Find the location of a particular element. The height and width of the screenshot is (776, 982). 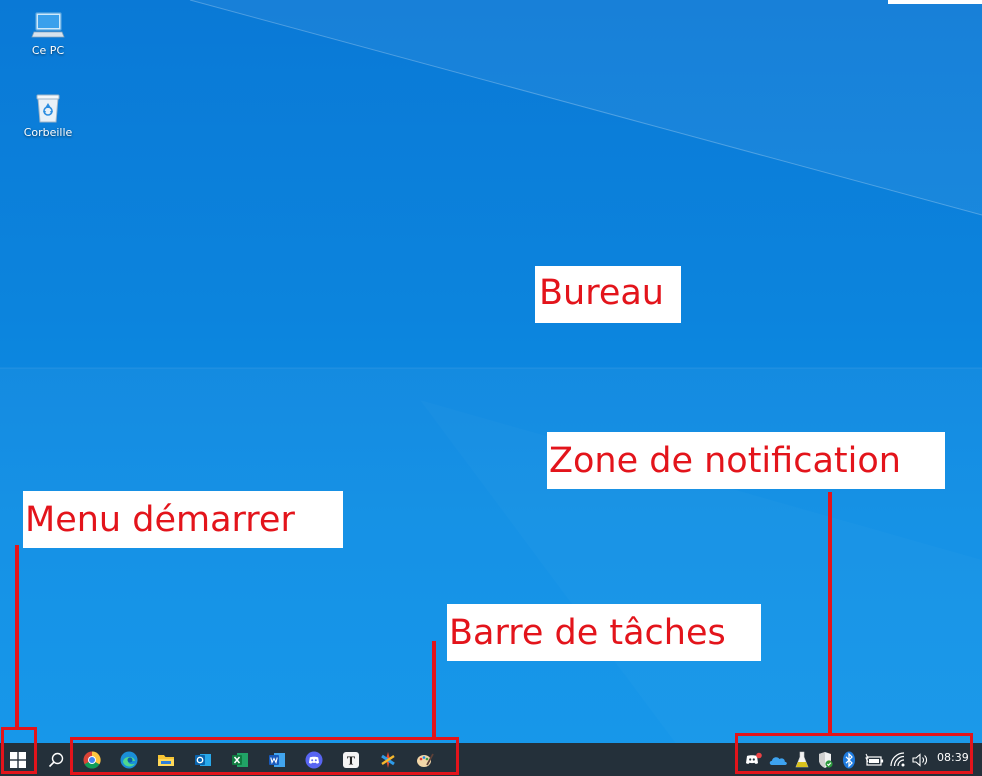

search-button is located at coordinates (56, 759).